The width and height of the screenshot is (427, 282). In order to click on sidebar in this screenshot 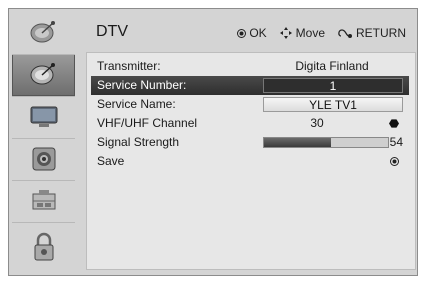, I will do `click(43, 143)`.